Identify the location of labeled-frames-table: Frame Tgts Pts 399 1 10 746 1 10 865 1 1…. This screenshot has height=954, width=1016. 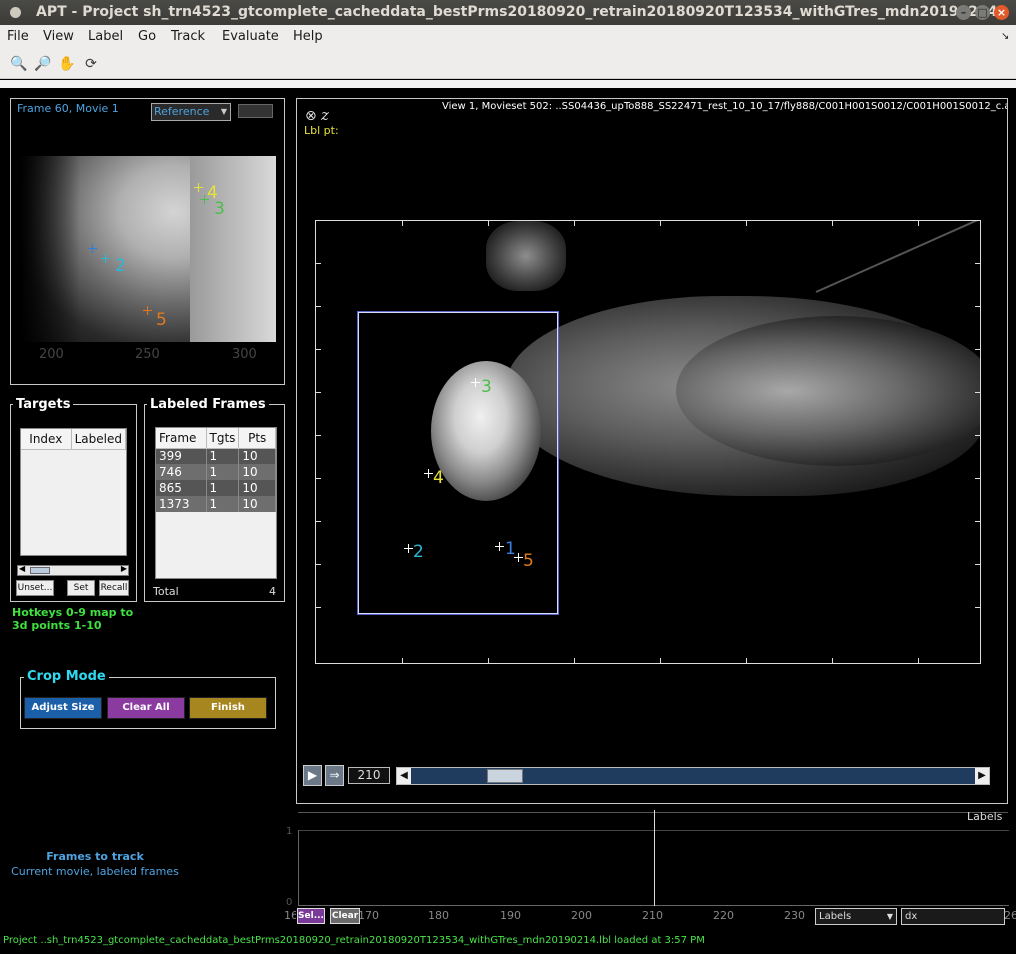
(216, 503).